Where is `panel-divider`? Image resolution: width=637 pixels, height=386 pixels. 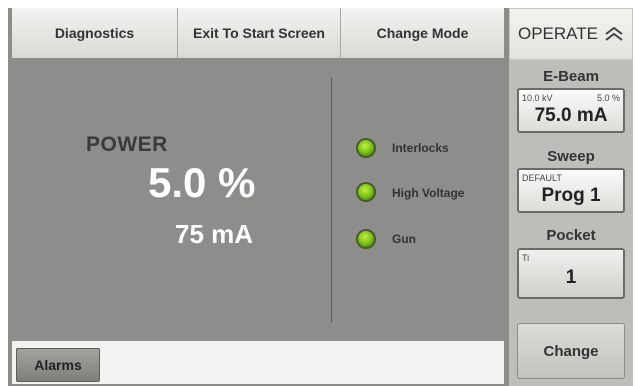
panel-divider is located at coordinates (331, 200).